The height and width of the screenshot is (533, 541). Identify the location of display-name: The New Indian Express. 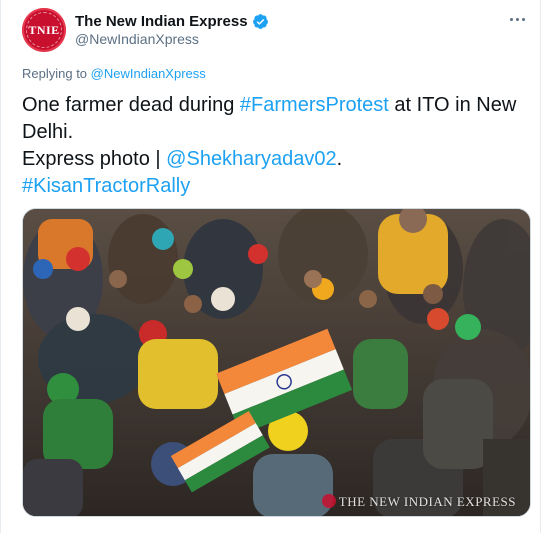
(161, 21).